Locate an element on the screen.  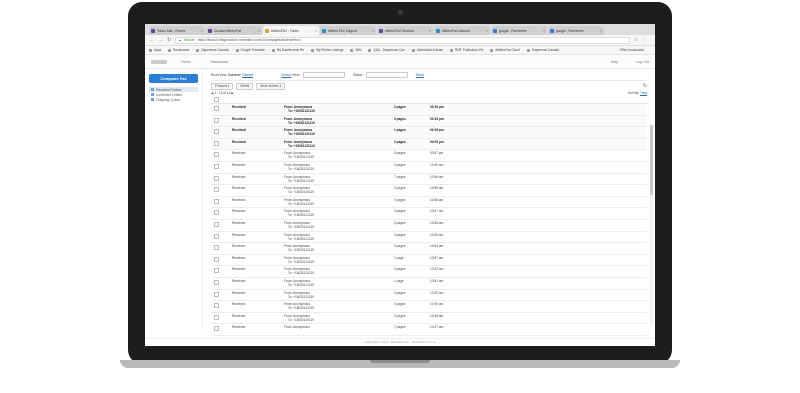
bookmark-item: Wiki is located at coordinates (355, 50).